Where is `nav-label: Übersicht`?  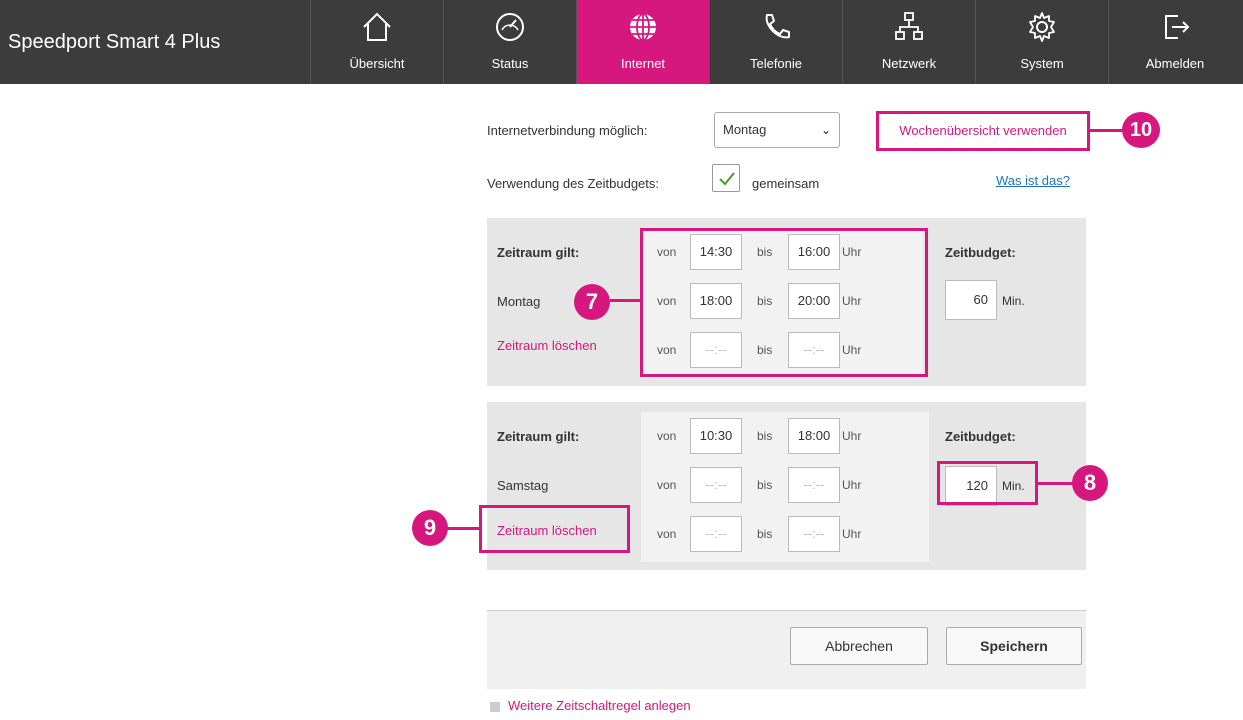 nav-label: Übersicht is located at coordinates (377, 63).